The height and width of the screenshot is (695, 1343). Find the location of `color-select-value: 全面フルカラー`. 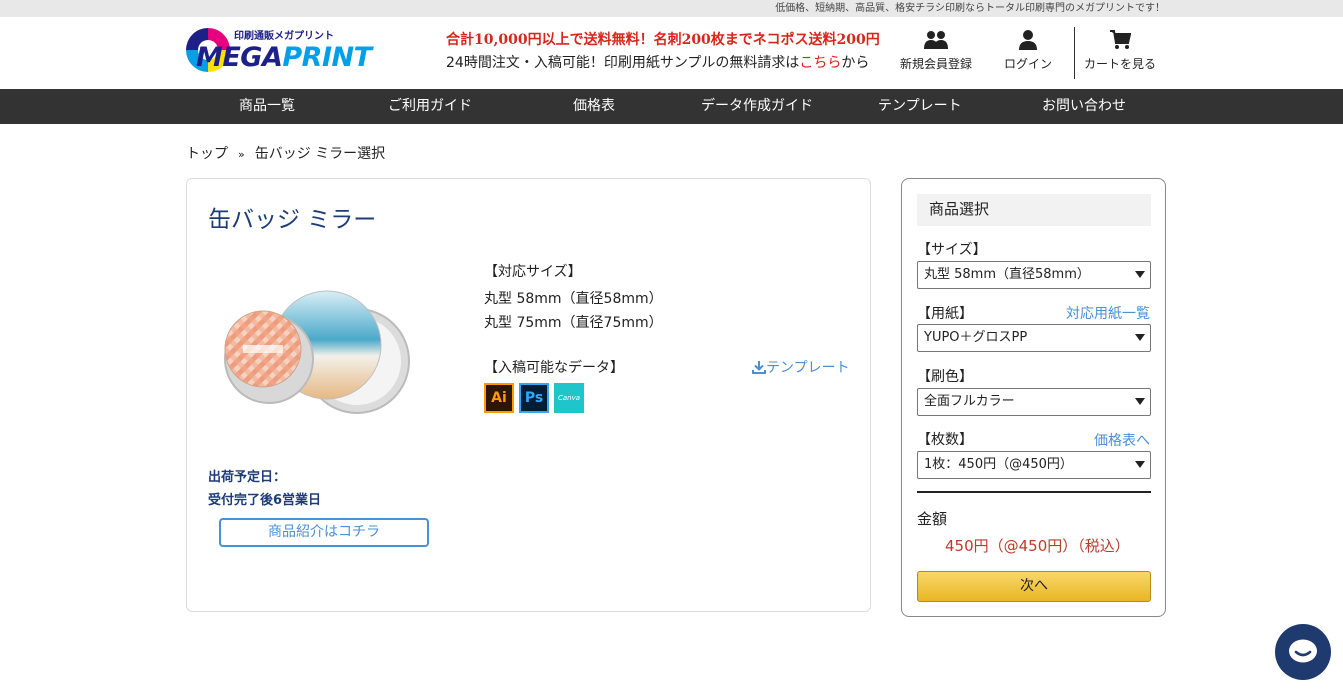

color-select-value: 全面フルカラー is located at coordinates (969, 401).